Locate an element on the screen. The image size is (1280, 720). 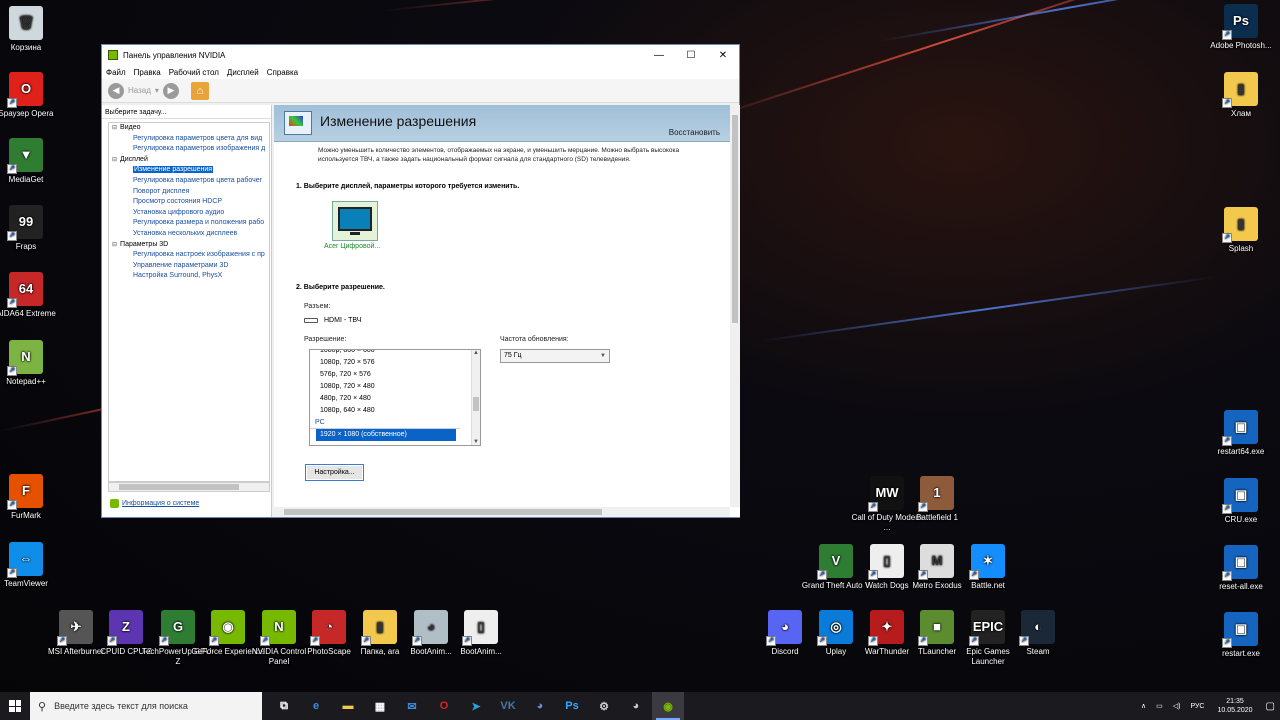
tree-label: Установка цифрового аудио is located at coordinates (179, 212).